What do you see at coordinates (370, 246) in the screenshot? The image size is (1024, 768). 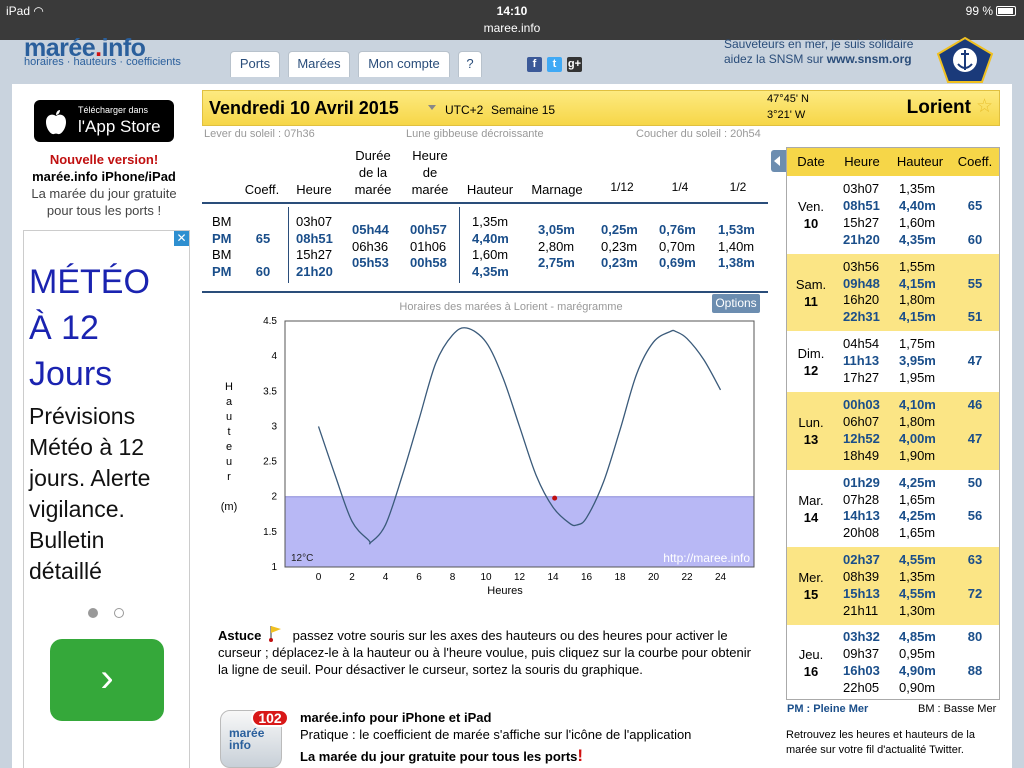 I see `col-duree: 05h44 06h36 05h53` at bounding box center [370, 246].